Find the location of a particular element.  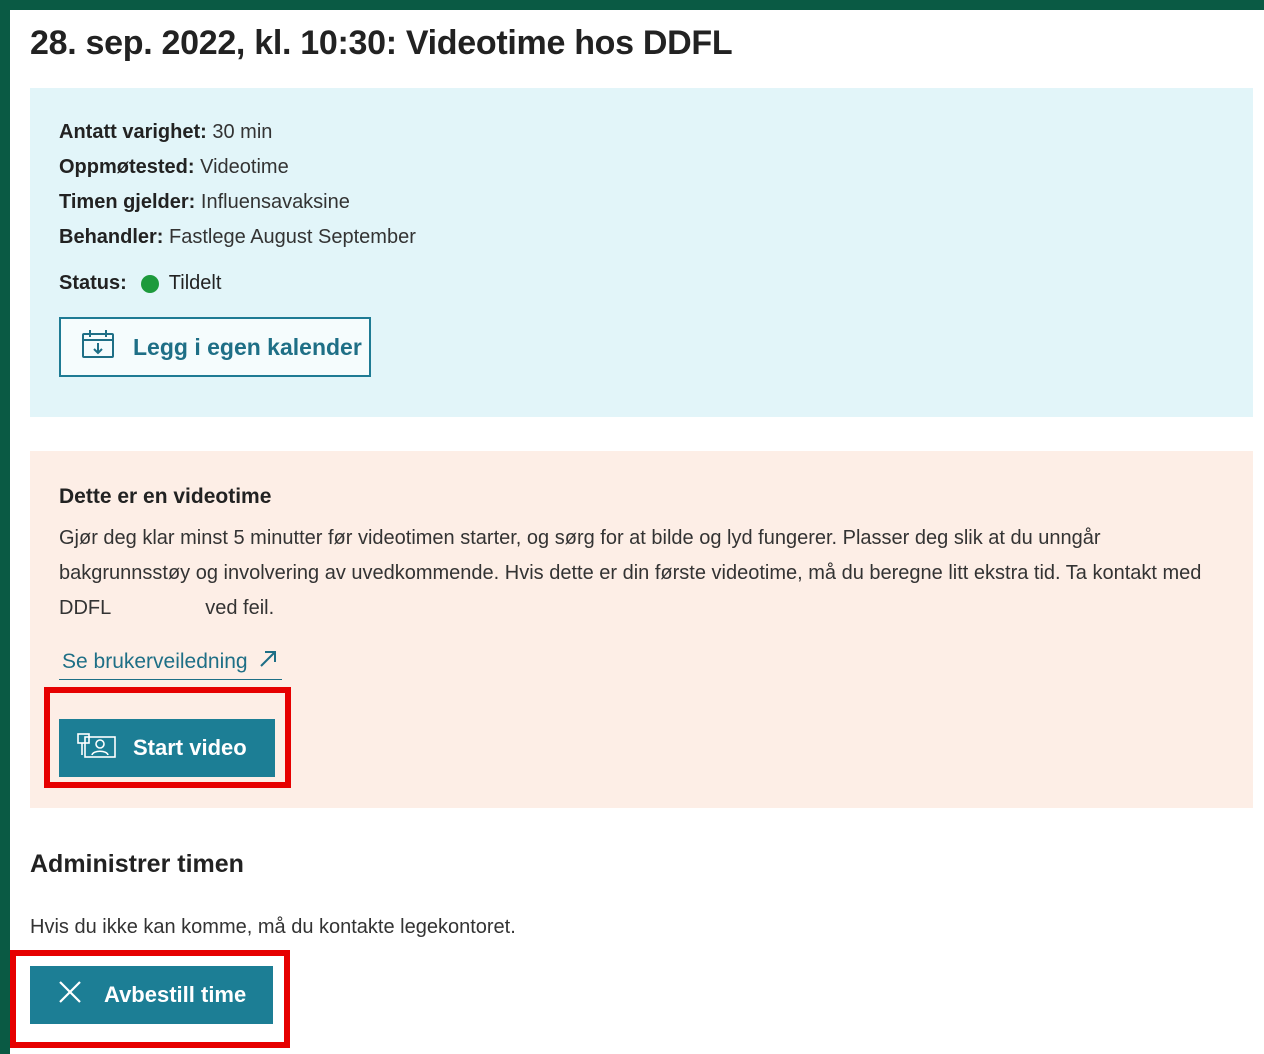

duration-label: Antatt varighet: is located at coordinates (133, 132).